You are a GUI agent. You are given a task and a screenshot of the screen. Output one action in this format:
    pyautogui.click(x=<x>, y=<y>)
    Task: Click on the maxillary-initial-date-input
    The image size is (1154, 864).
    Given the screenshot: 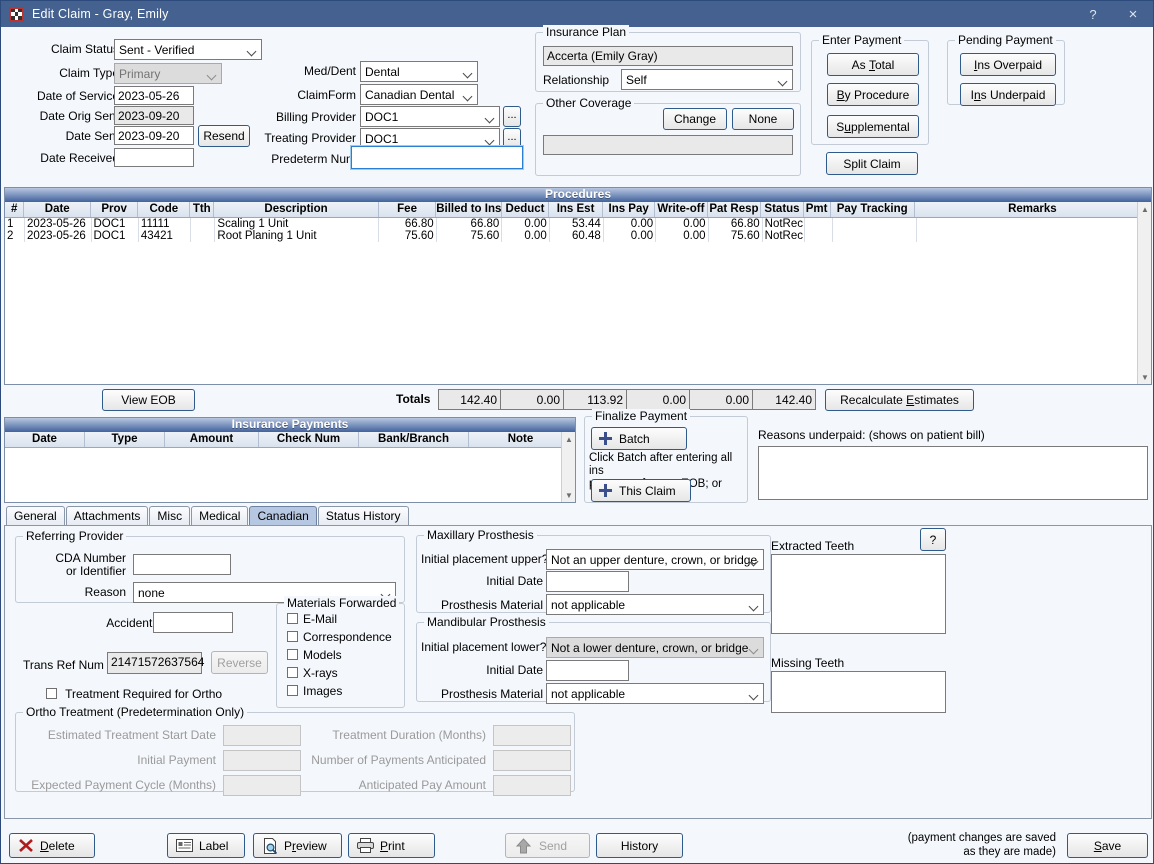 What is the action you would take?
    pyautogui.click(x=587, y=581)
    